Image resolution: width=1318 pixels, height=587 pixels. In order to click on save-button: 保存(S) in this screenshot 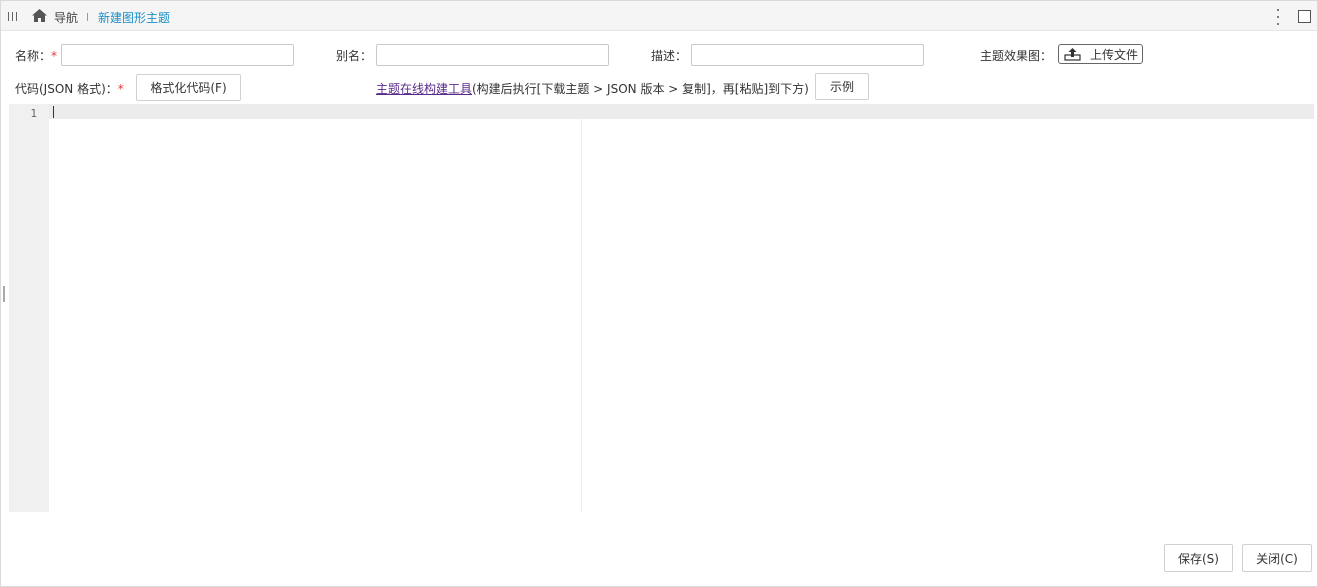, I will do `click(1198, 558)`.